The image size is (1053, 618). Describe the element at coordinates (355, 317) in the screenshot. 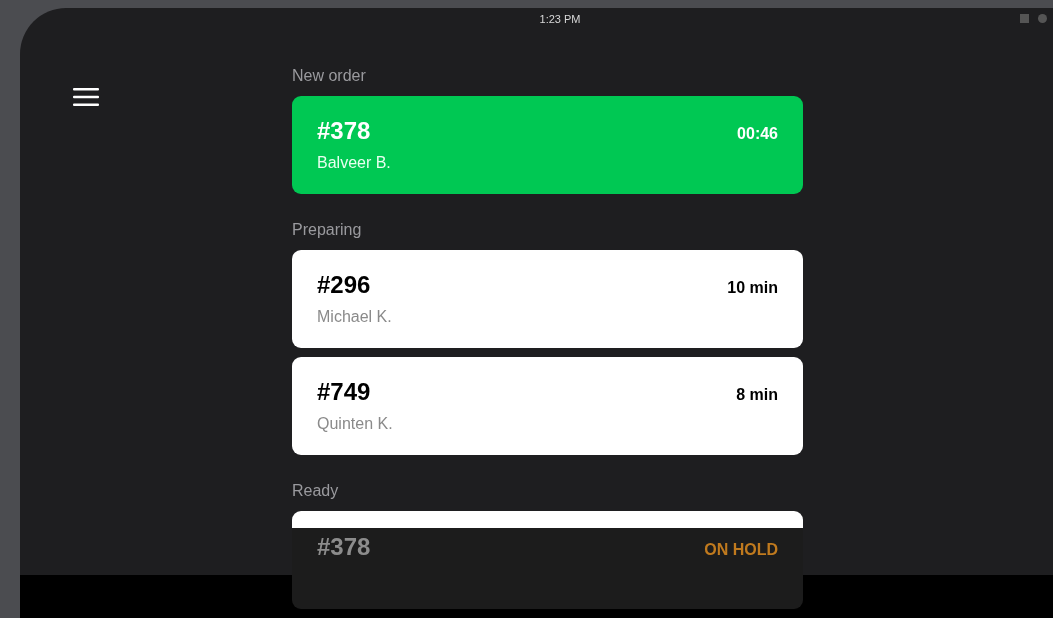

I see `customer-name: Michael K.` at that location.